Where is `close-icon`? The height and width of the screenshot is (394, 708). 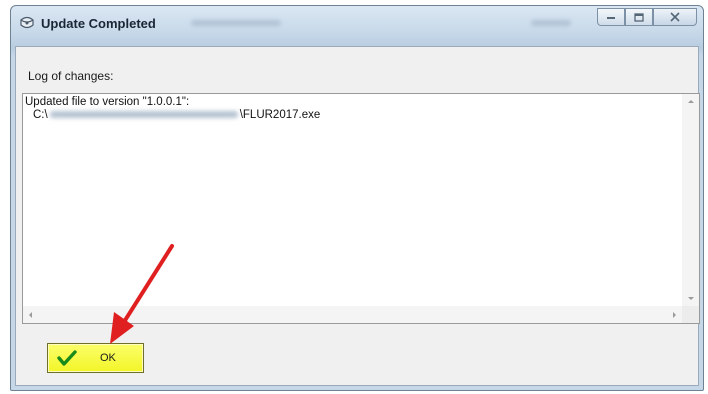
close-icon is located at coordinates (675, 17).